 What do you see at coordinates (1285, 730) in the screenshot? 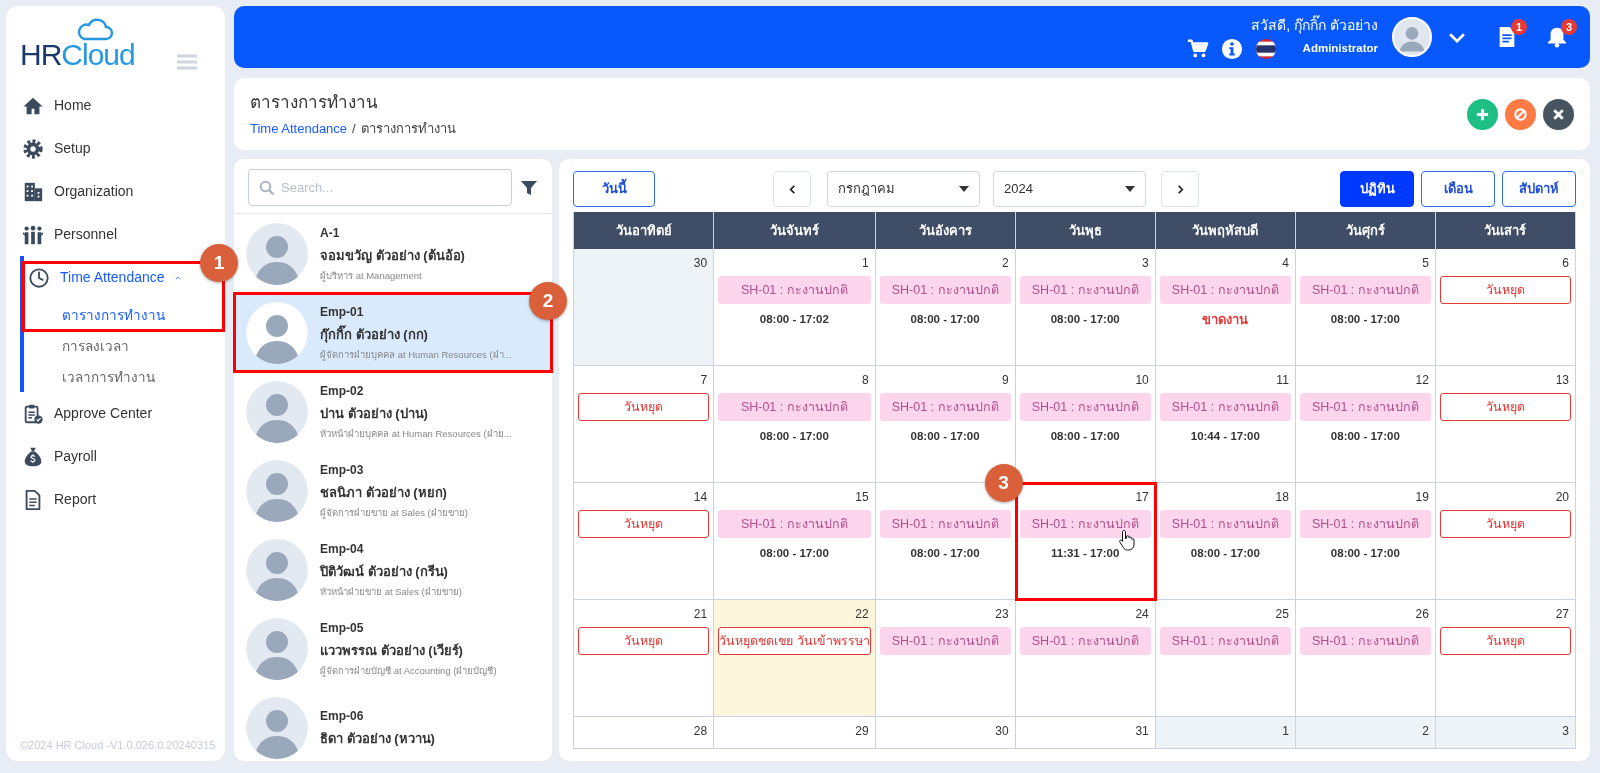
I see `day-number: 1` at bounding box center [1285, 730].